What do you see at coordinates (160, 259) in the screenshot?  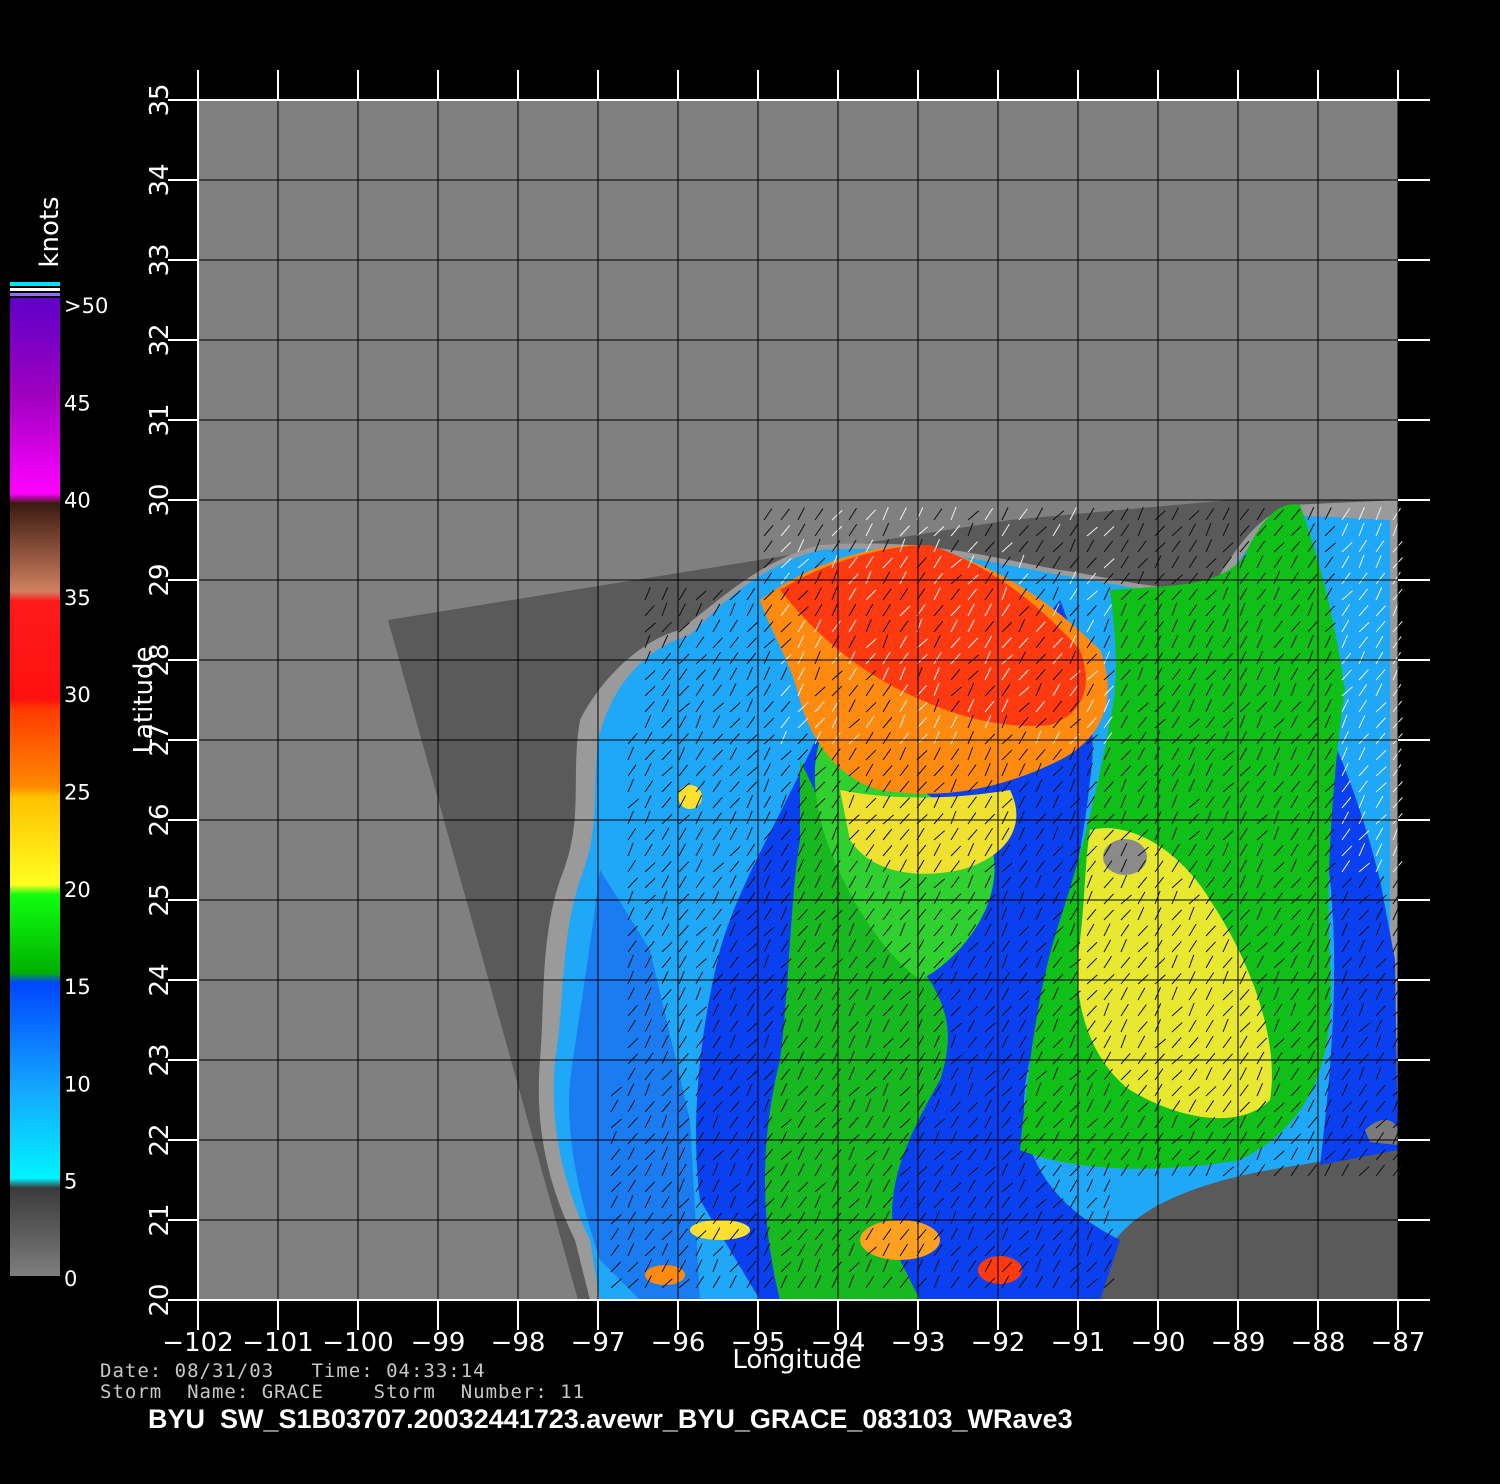 I see `lat-tick-label: 33` at bounding box center [160, 259].